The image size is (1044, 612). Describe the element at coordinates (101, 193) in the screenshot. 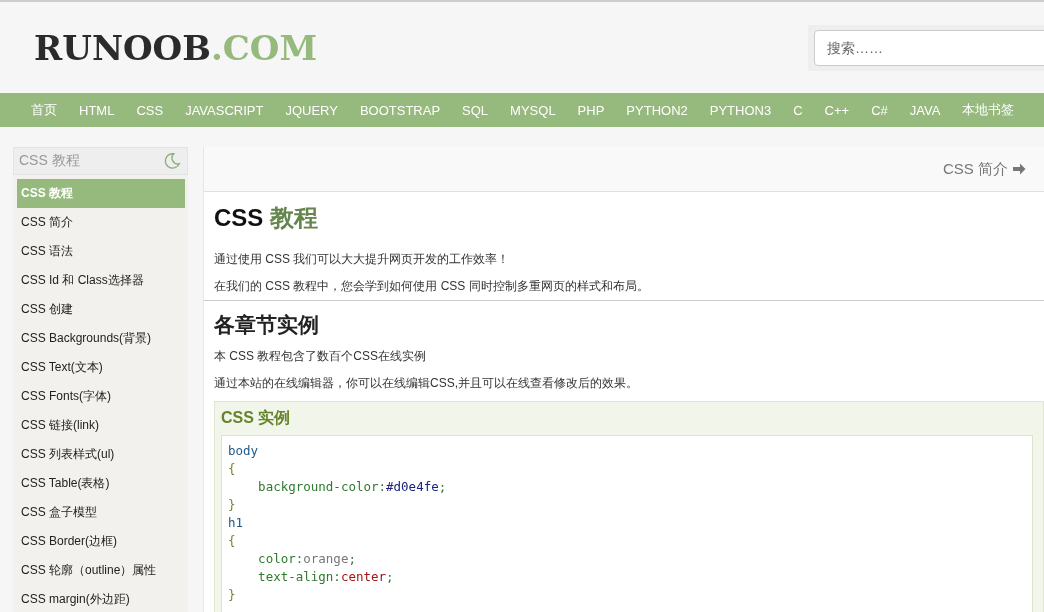

I see `sidebar-item: CSS 教程` at that location.